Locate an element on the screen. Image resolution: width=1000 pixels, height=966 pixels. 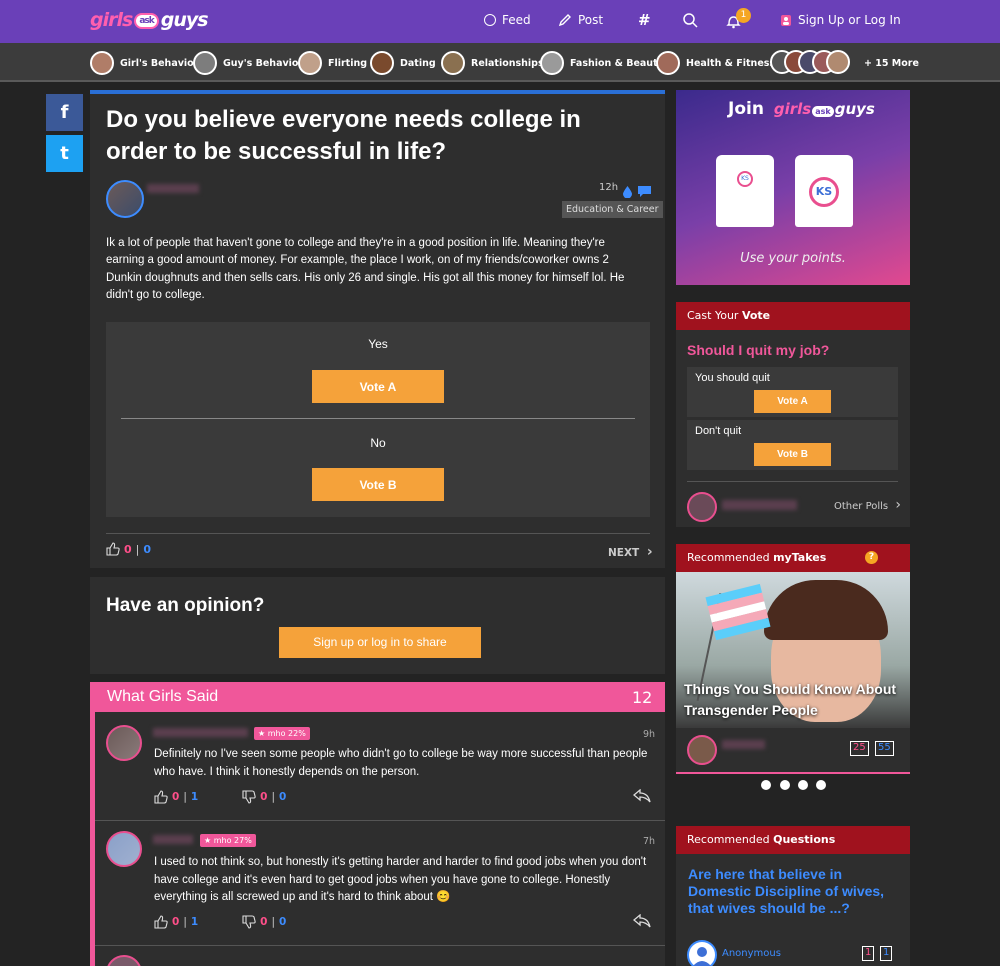
category-label: Girl's Behavior is located at coordinates (159, 63).